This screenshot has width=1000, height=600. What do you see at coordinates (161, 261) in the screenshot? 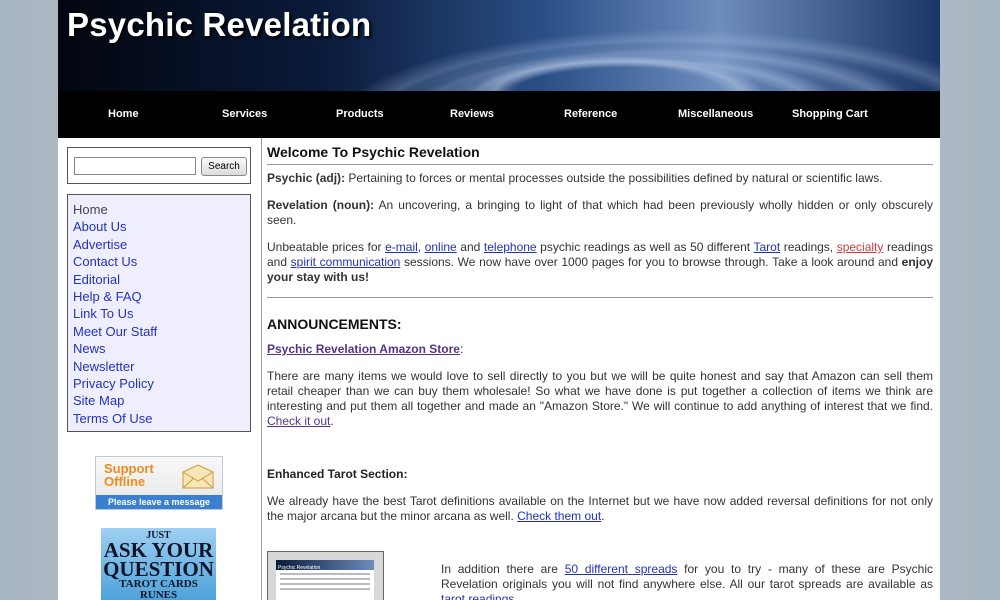
I see `sidebar-item-contact-us: Contact Us` at bounding box center [161, 261].